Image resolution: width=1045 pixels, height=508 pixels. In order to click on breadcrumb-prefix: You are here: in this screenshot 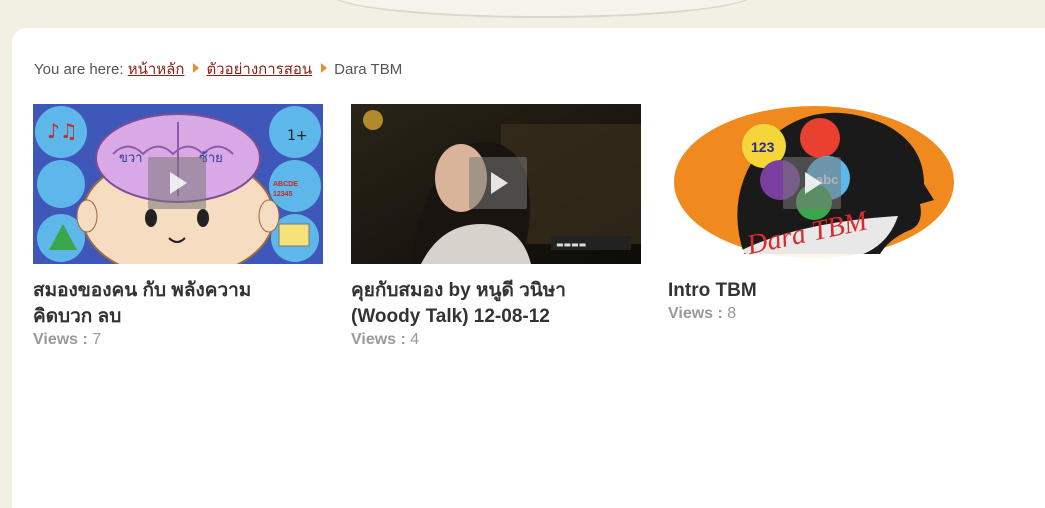, I will do `click(79, 69)`.